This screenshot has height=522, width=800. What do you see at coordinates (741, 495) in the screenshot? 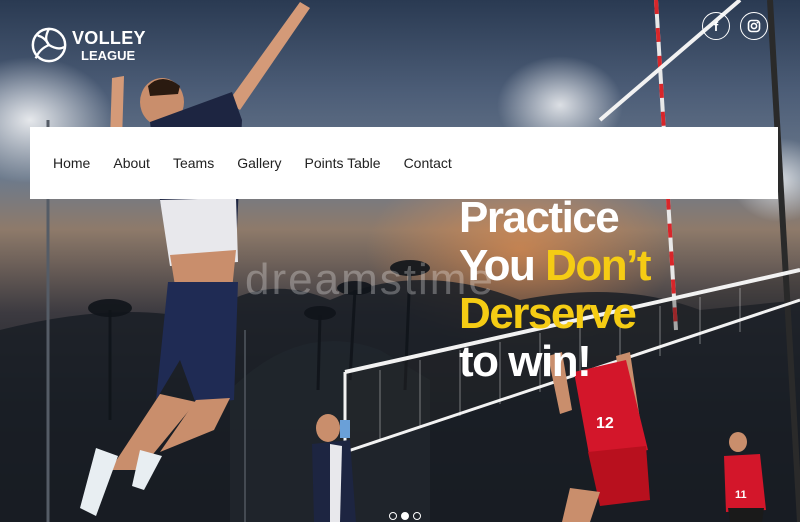
I see `svg-text: 11` at bounding box center [741, 495].